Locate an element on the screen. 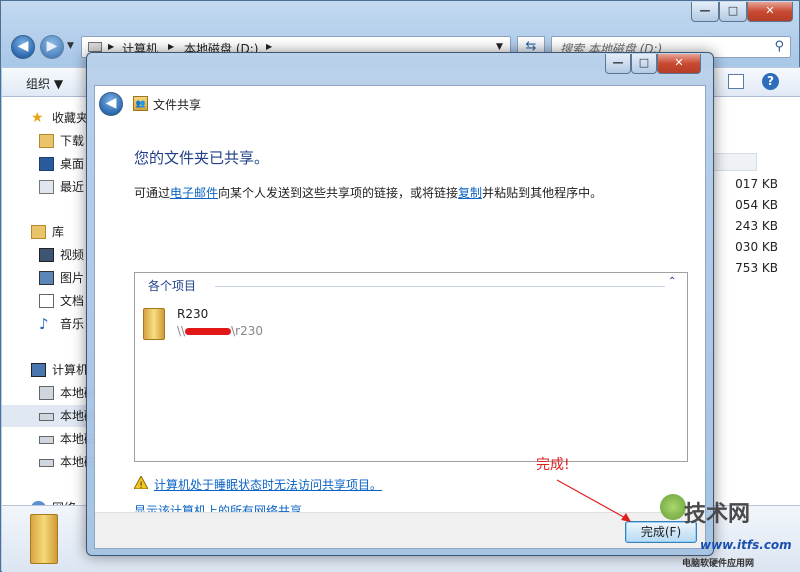 The height and width of the screenshot is (572, 800). watermark-url: www.itfs.com is located at coordinates (746, 545).